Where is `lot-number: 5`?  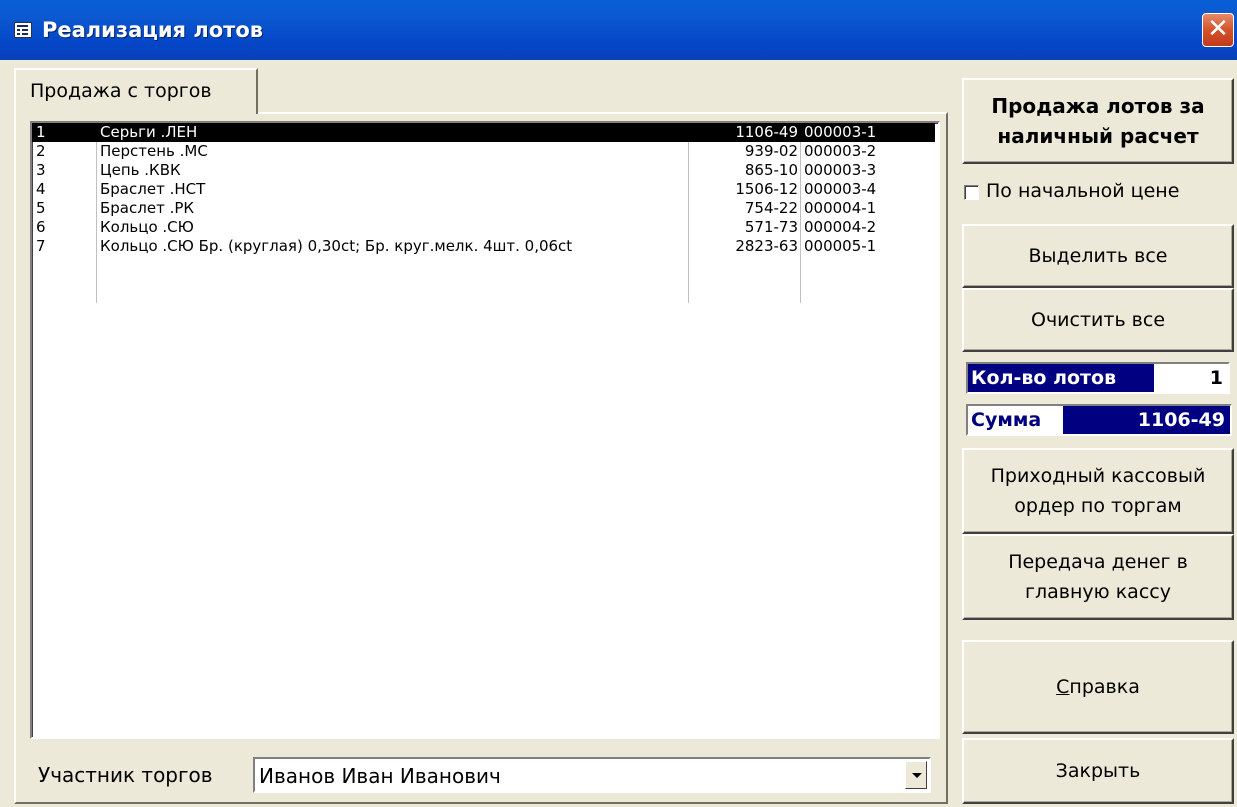
lot-number: 5 is located at coordinates (41, 208).